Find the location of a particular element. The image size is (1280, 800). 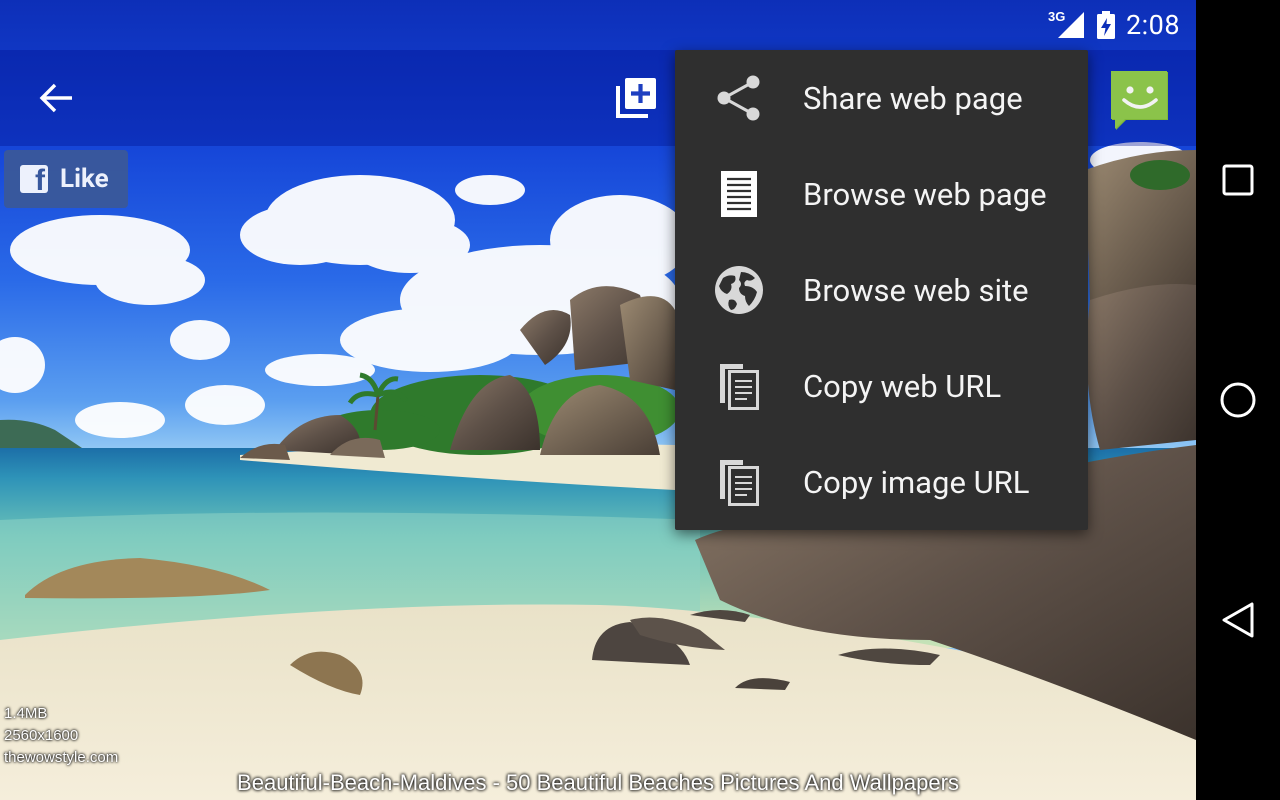

menu-item-label: Copy web URL is located at coordinates (902, 386).